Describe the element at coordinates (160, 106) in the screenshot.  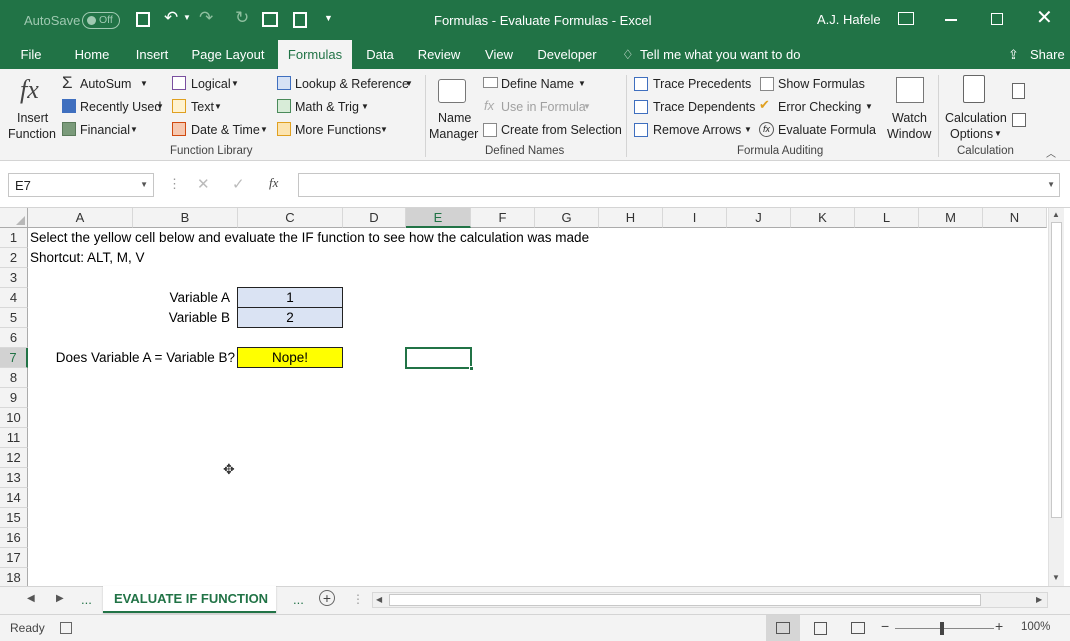
I see `recently-used-dropdown-icon: ▼` at that location.